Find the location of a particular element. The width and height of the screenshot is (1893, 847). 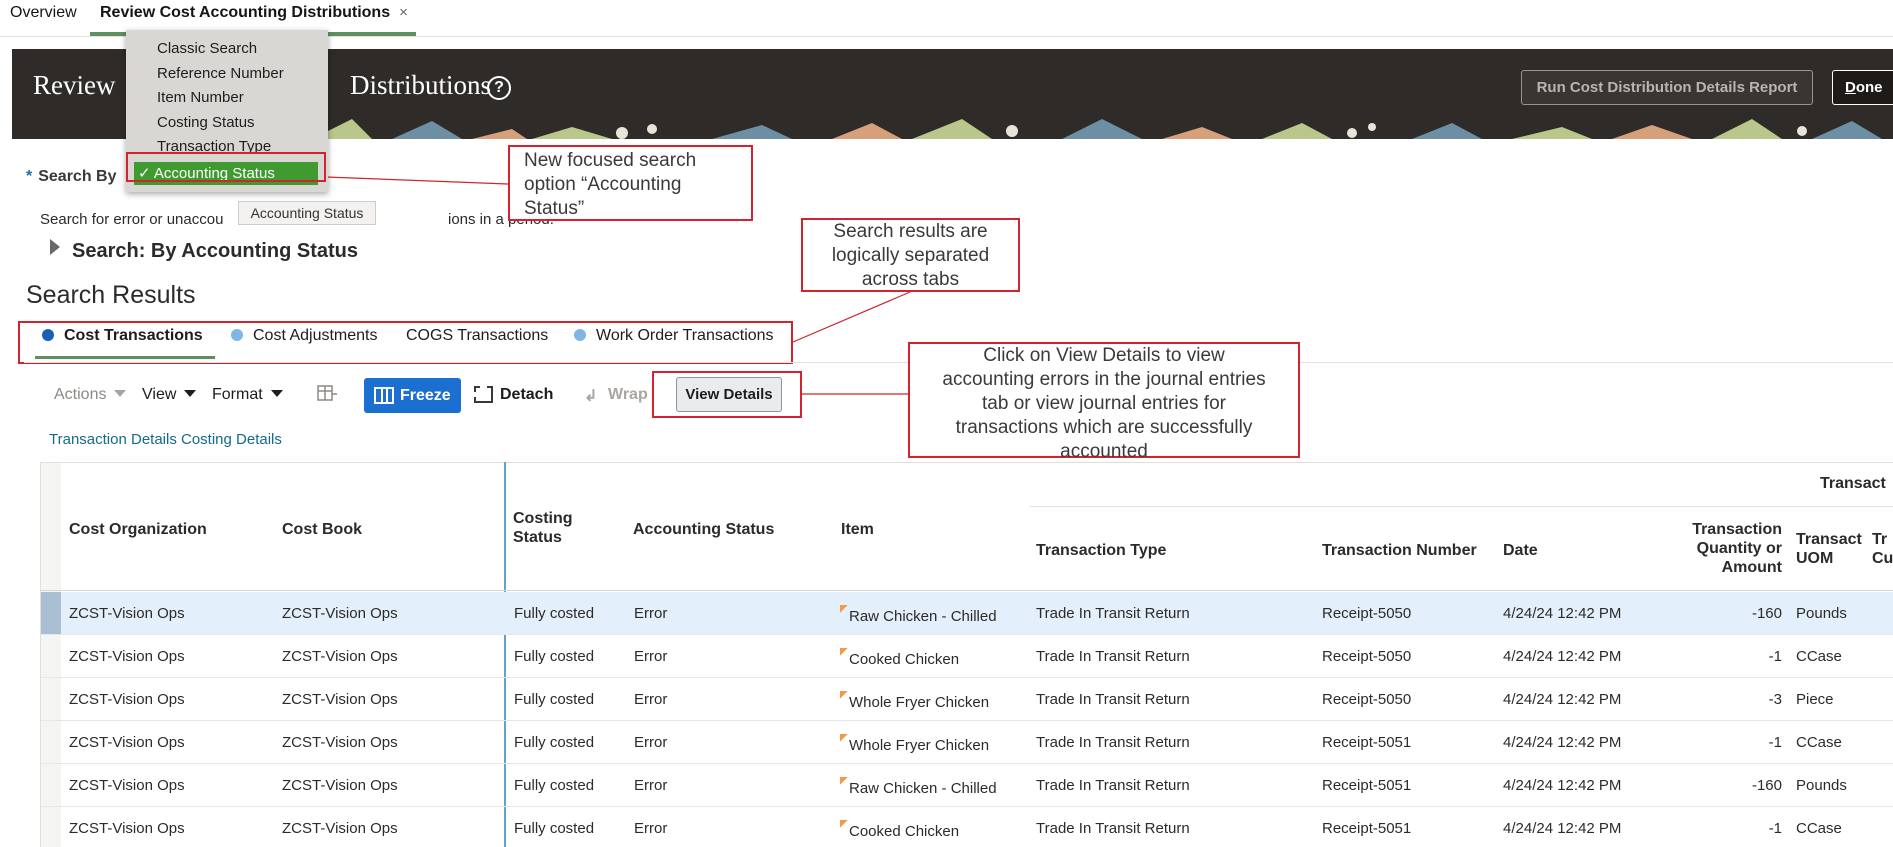

annotation-line: logically separated is located at coordinates (910, 255).